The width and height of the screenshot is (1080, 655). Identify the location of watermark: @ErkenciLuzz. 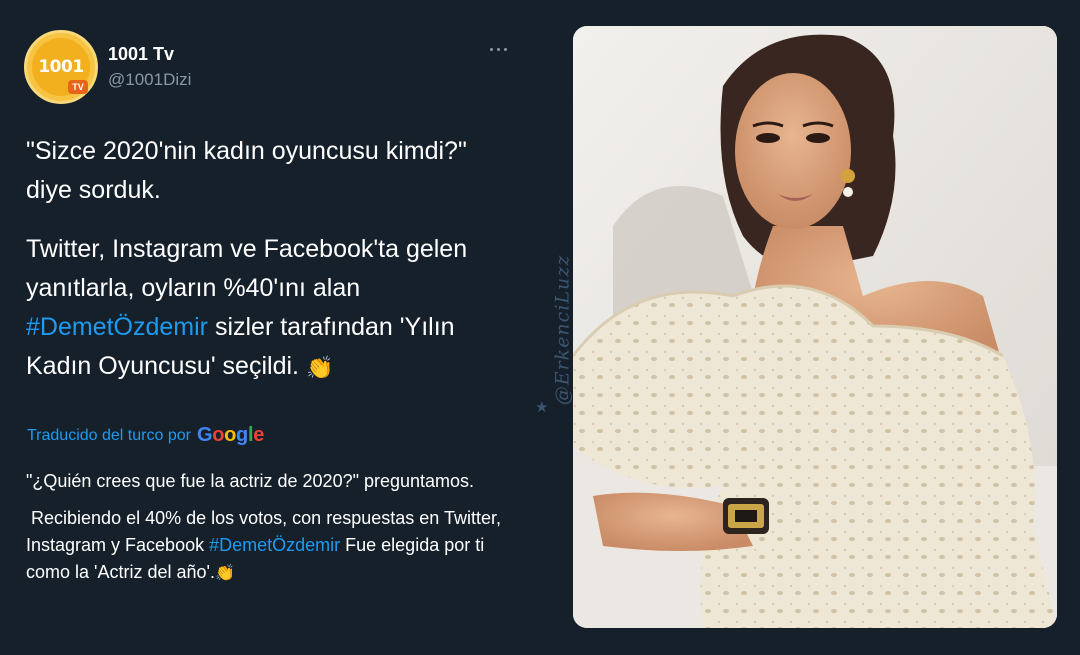
(562, 330).